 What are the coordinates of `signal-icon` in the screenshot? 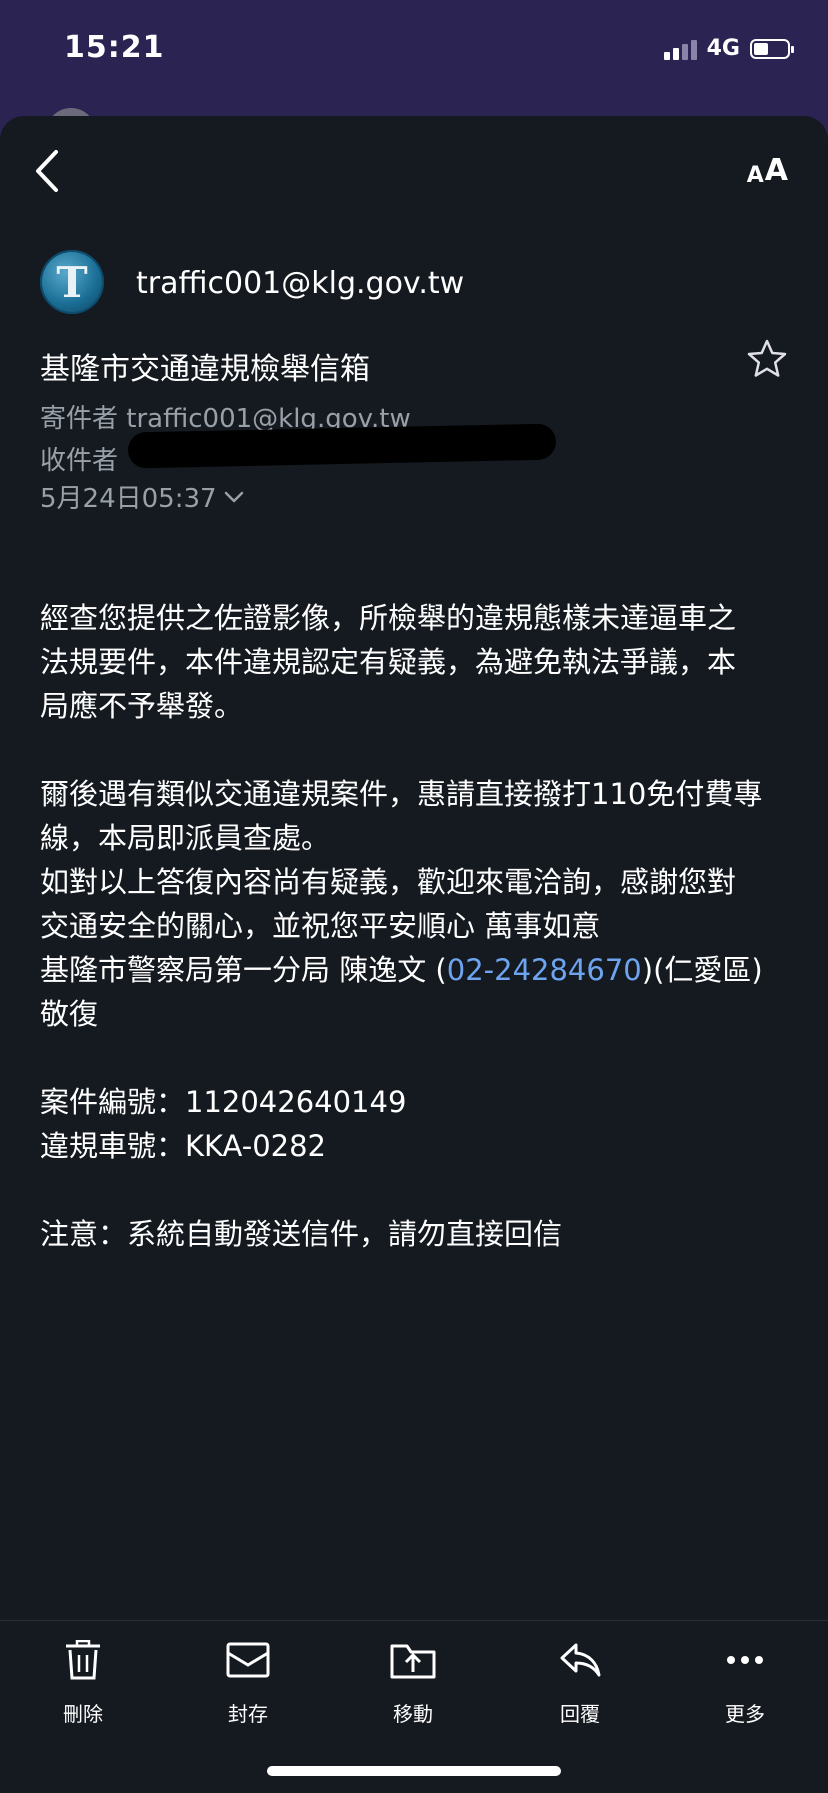 It's located at (680, 49).